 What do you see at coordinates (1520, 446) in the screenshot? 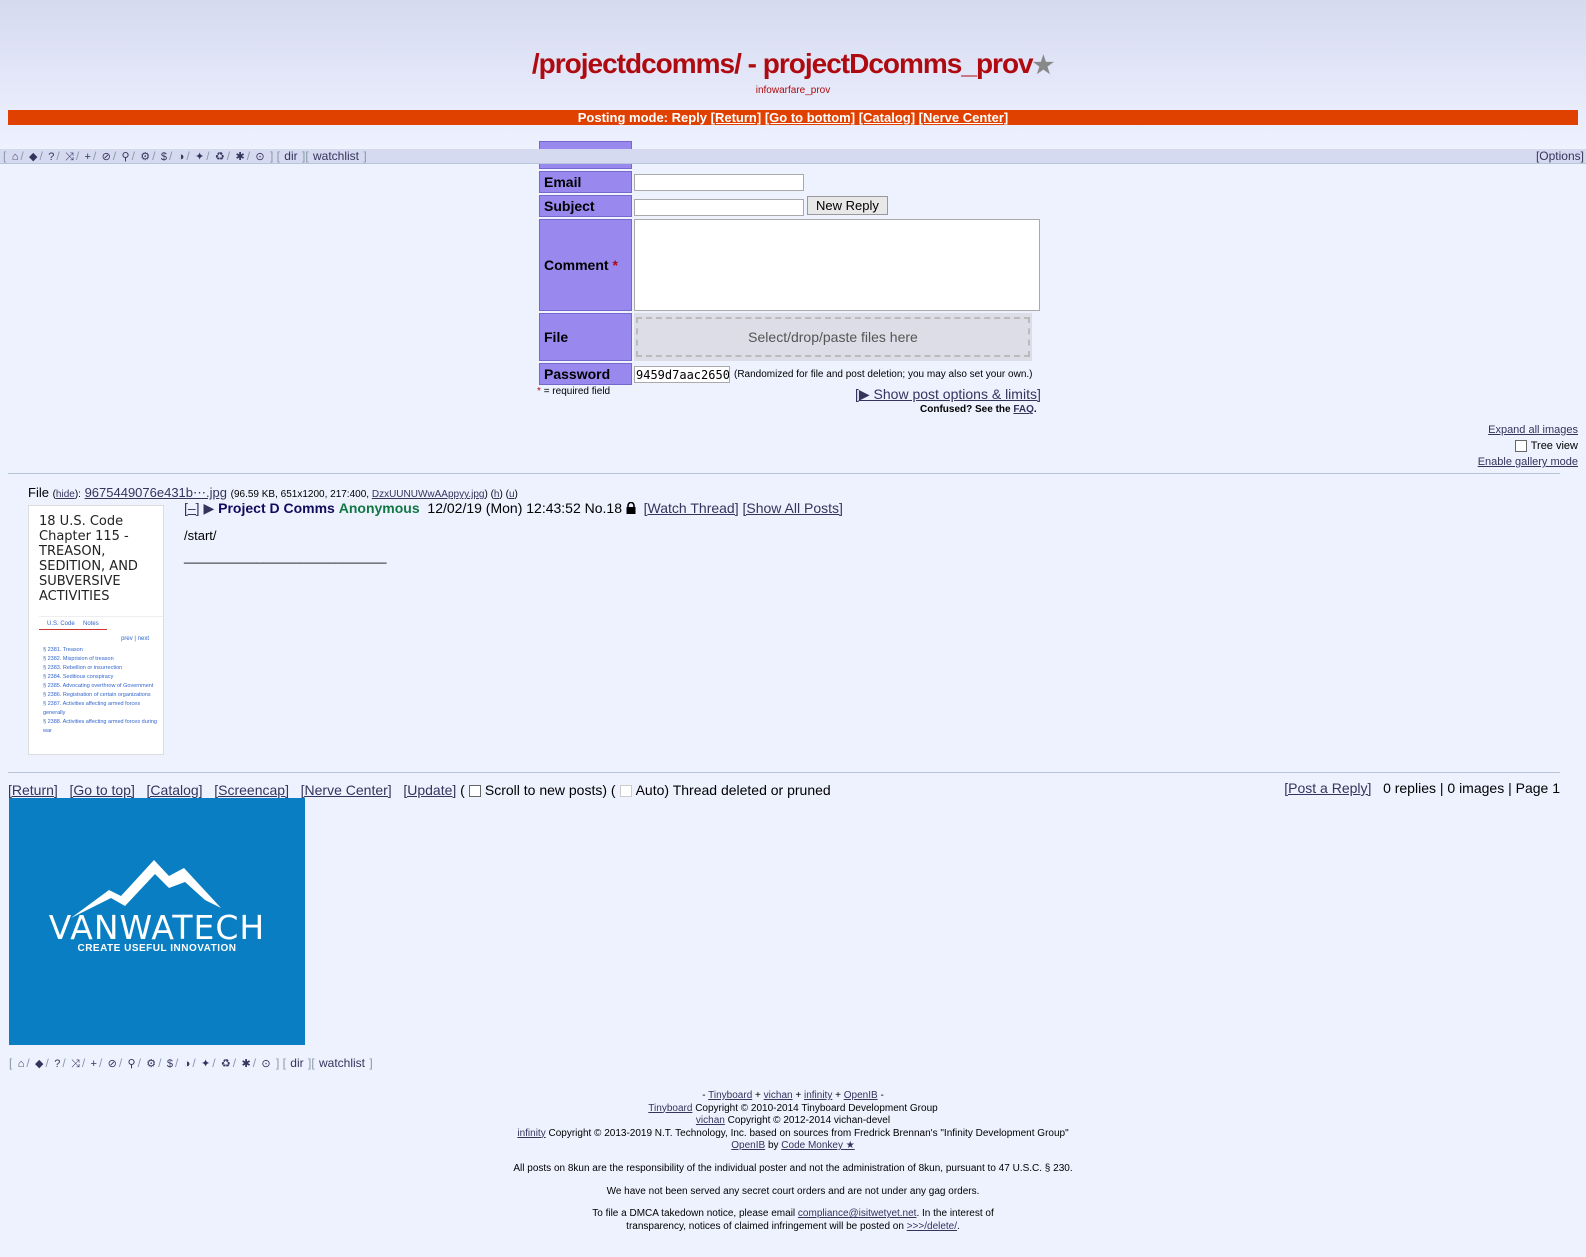
I see `tree-view-checkbox` at bounding box center [1520, 446].